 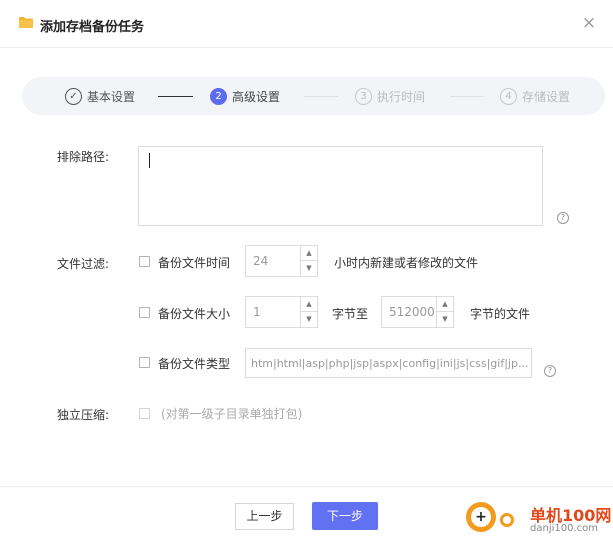 What do you see at coordinates (261, 261) in the screenshot?
I see `hours-value: 24` at bounding box center [261, 261].